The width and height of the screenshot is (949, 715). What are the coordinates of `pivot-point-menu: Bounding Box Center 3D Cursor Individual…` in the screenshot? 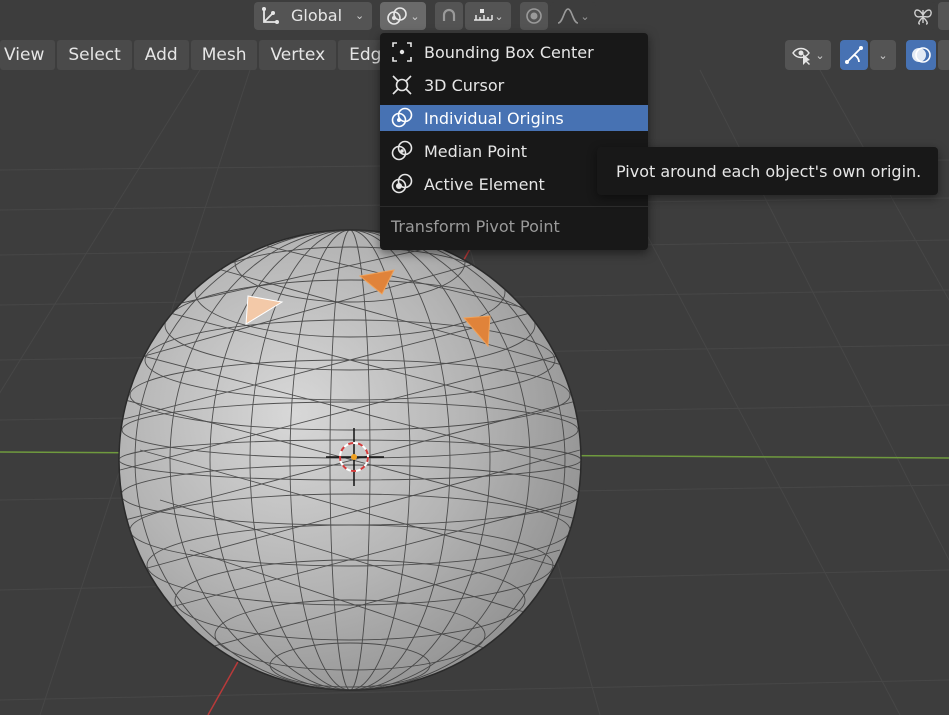 It's located at (514, 141).